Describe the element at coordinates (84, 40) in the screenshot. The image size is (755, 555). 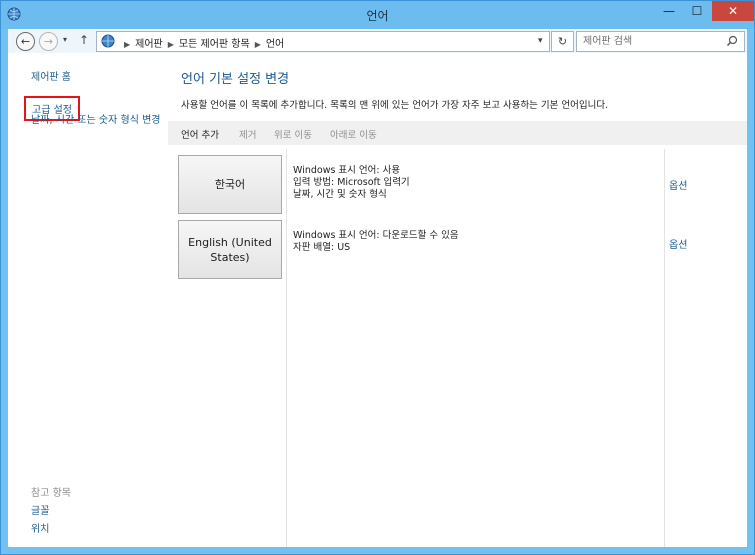
I see `up-arrow-button: ↑` at that location.